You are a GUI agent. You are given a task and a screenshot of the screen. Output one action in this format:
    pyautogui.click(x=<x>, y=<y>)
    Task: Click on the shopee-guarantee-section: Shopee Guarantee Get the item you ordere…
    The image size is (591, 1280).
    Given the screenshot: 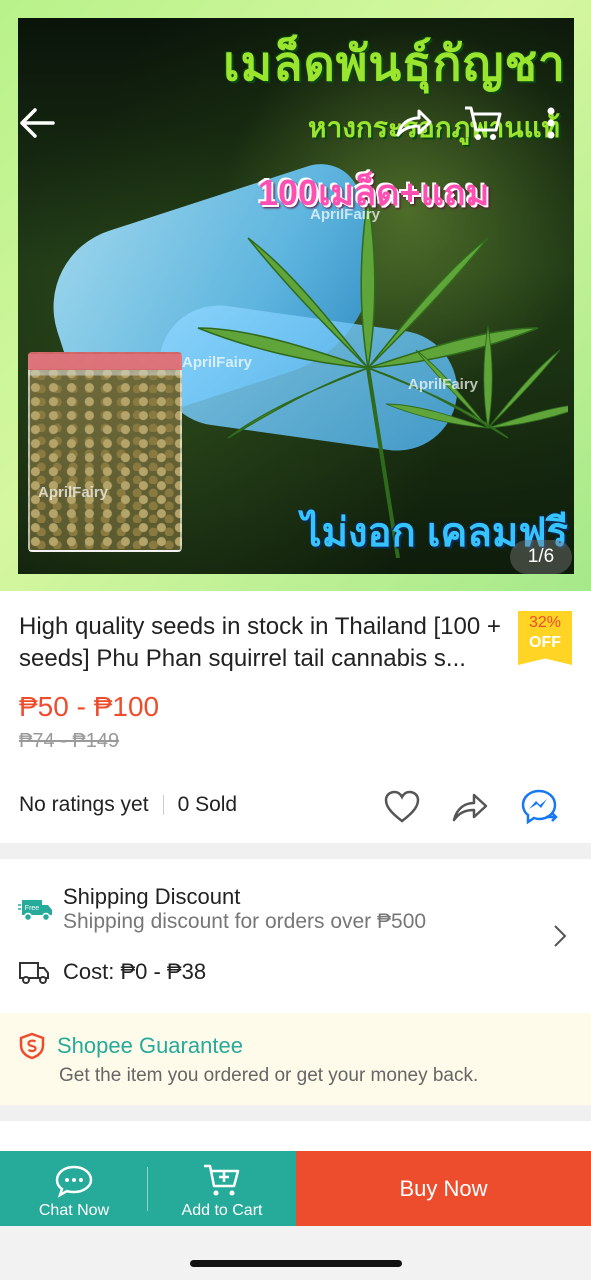 What is the action you would take?
    pyautogui.click(x=295, y=1059)
    